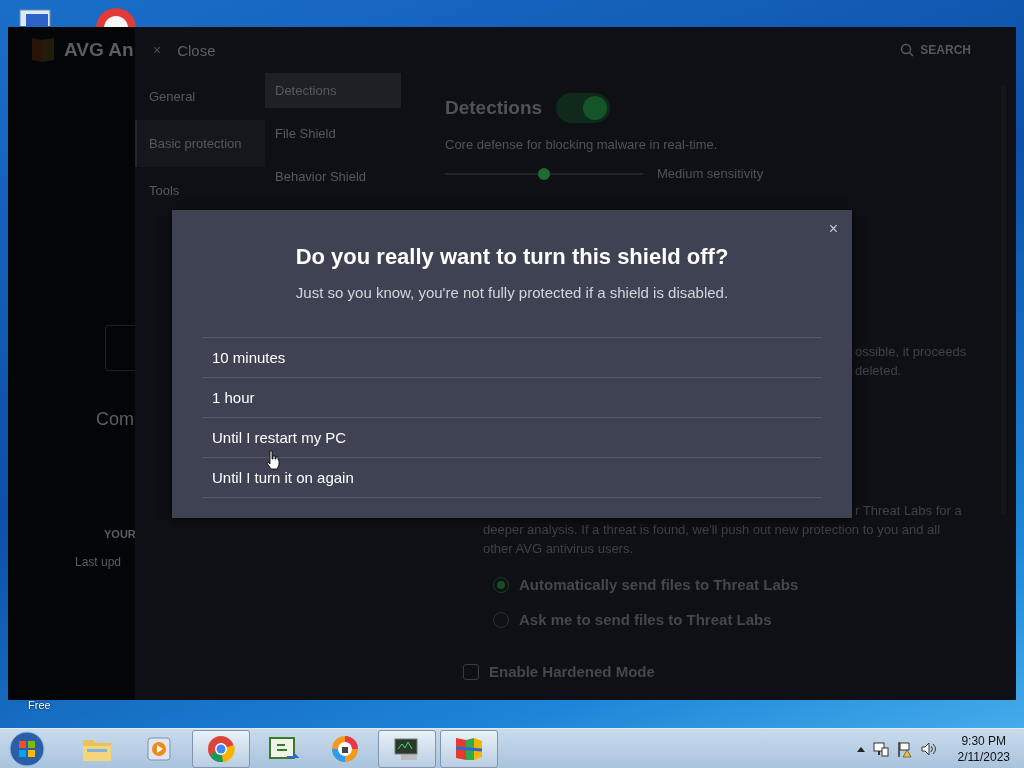 The image size is (1024, 768). Describe the element at coordinates (407, 749) in the screenshot. I see `monitor-taskbar-button` at that location.